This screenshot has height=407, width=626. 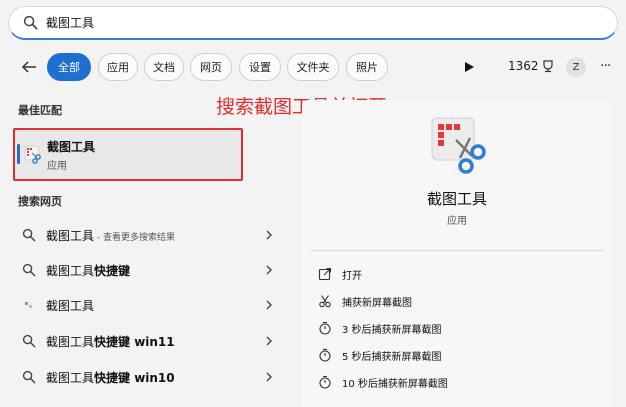 I want to click on action-snip-10s: 10 秒后捕获新屏幕截图, so click(x=383, y=382).